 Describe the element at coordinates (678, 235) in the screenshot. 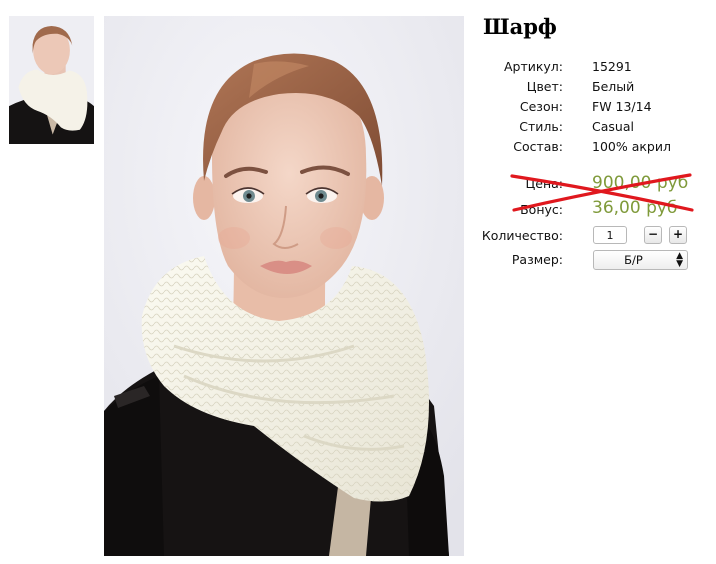

I see `quantity-increment-button: +` at that location.